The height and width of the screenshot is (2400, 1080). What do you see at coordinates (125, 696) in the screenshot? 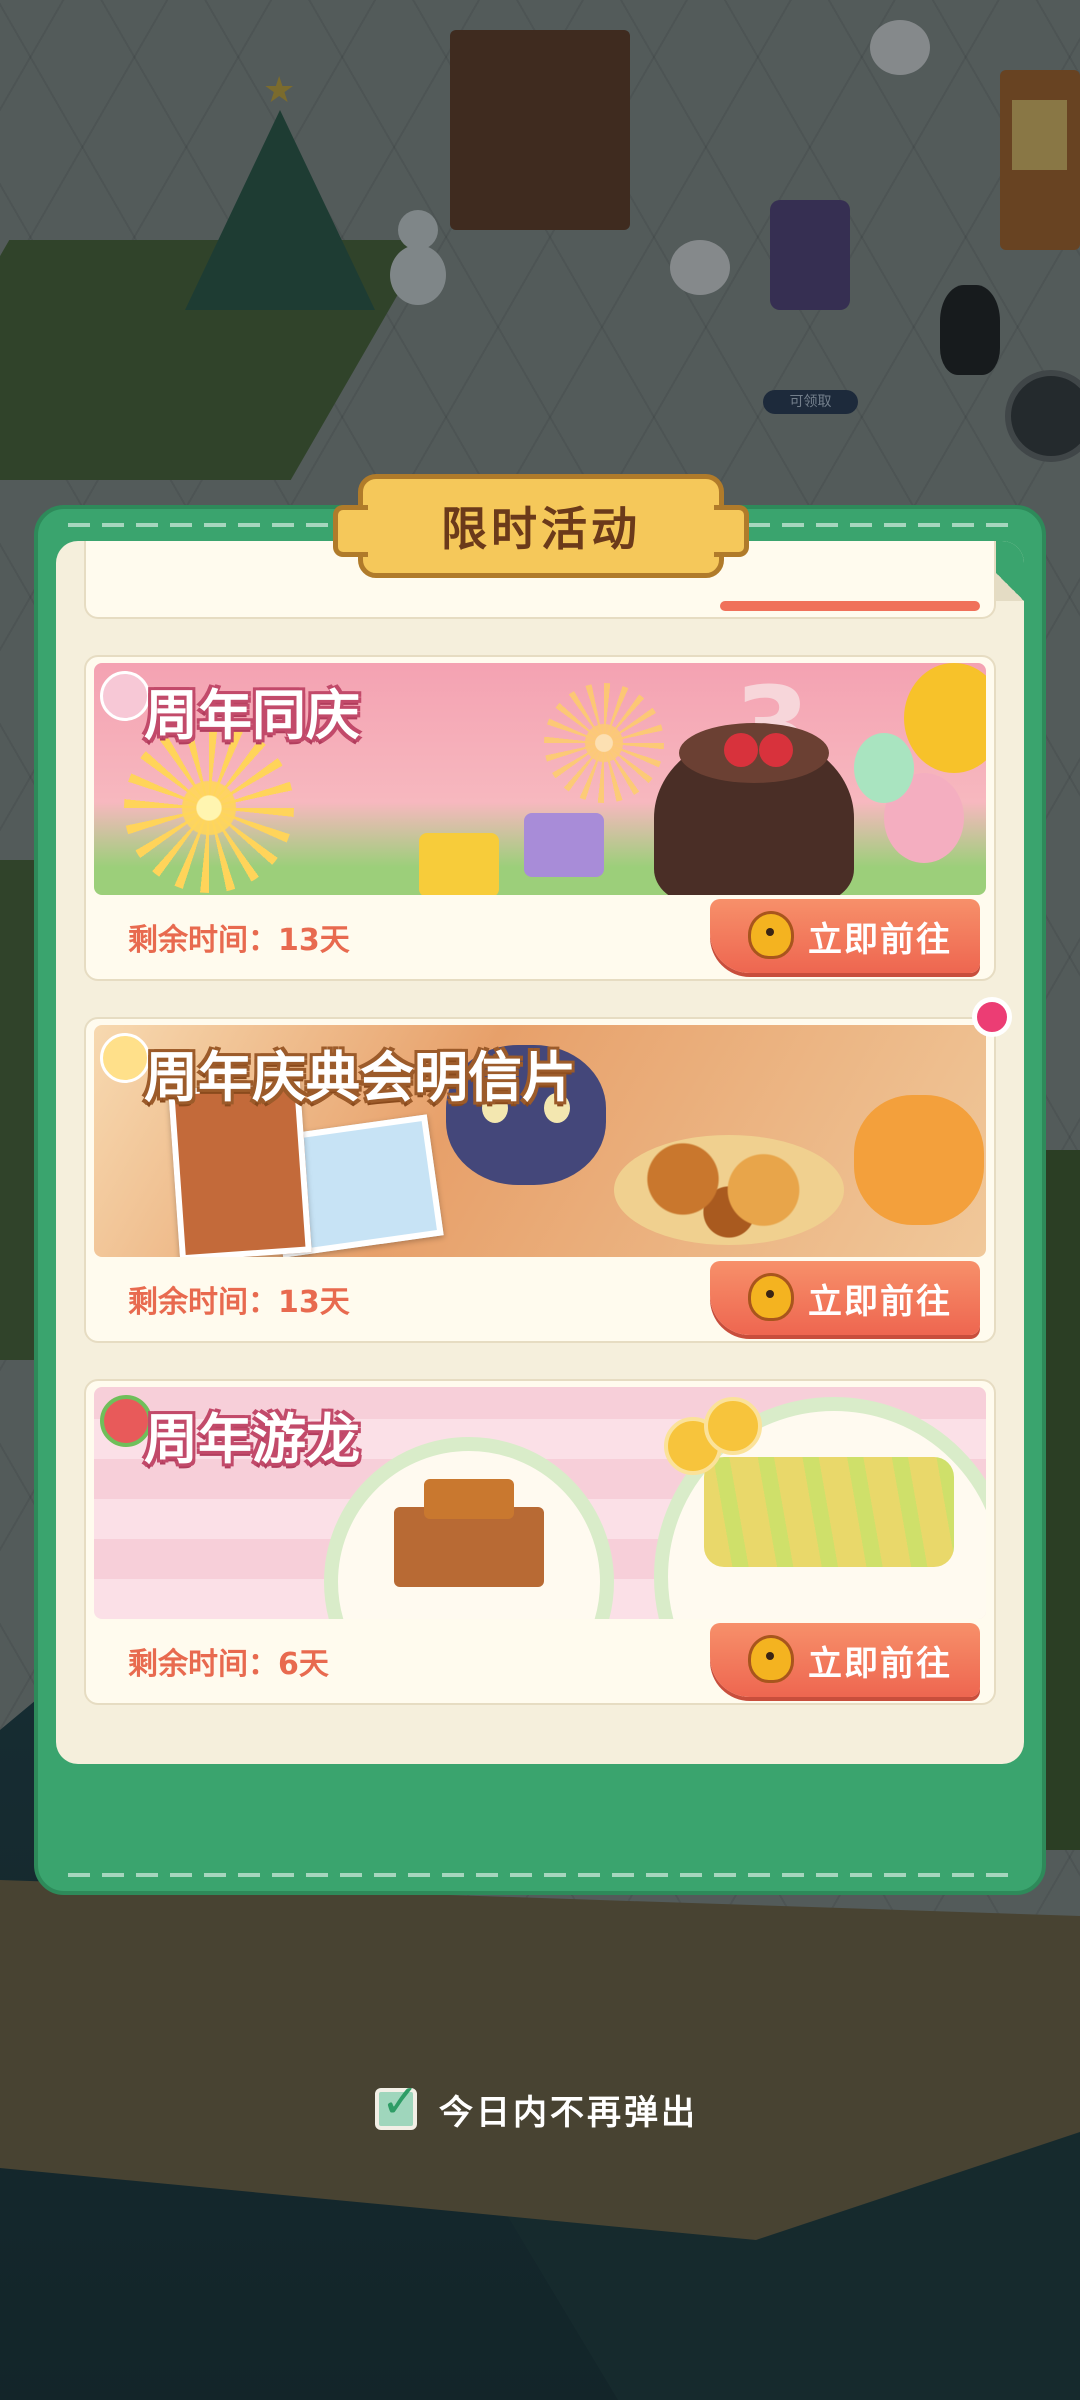
I see `cake-icon` at bounding box center [125, 696].